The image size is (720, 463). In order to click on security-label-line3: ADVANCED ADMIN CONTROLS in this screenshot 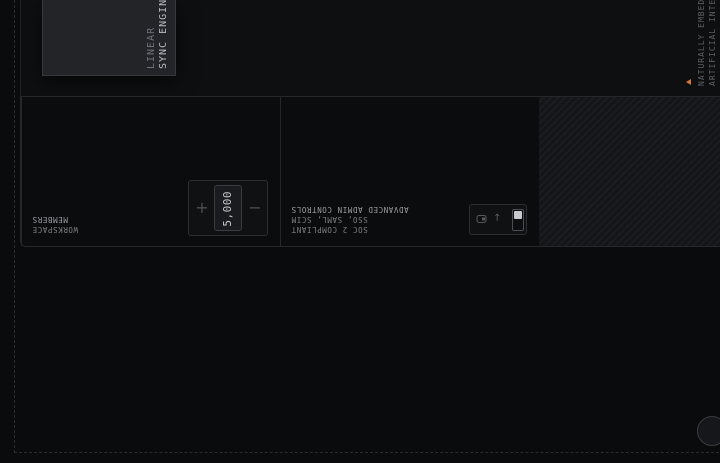, I will do `click(350, 209)`.